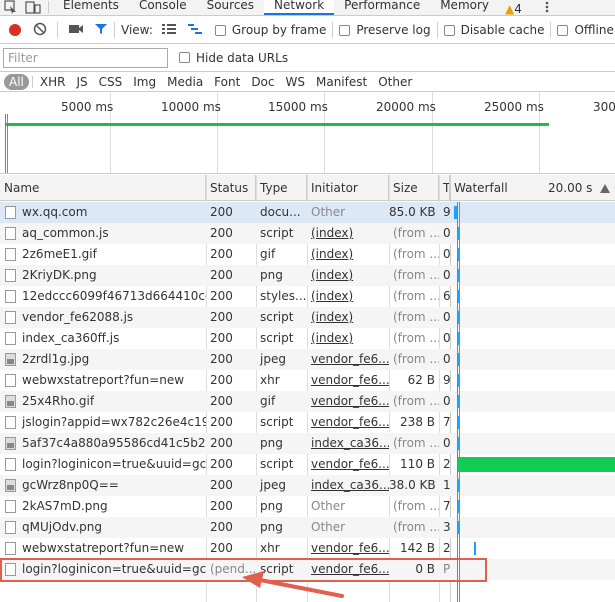  What do you see at coordinates (103, 359) in the screenshot?
I see `request-name: 2zrdl1g.jpg` at bounding box center [103, 359].